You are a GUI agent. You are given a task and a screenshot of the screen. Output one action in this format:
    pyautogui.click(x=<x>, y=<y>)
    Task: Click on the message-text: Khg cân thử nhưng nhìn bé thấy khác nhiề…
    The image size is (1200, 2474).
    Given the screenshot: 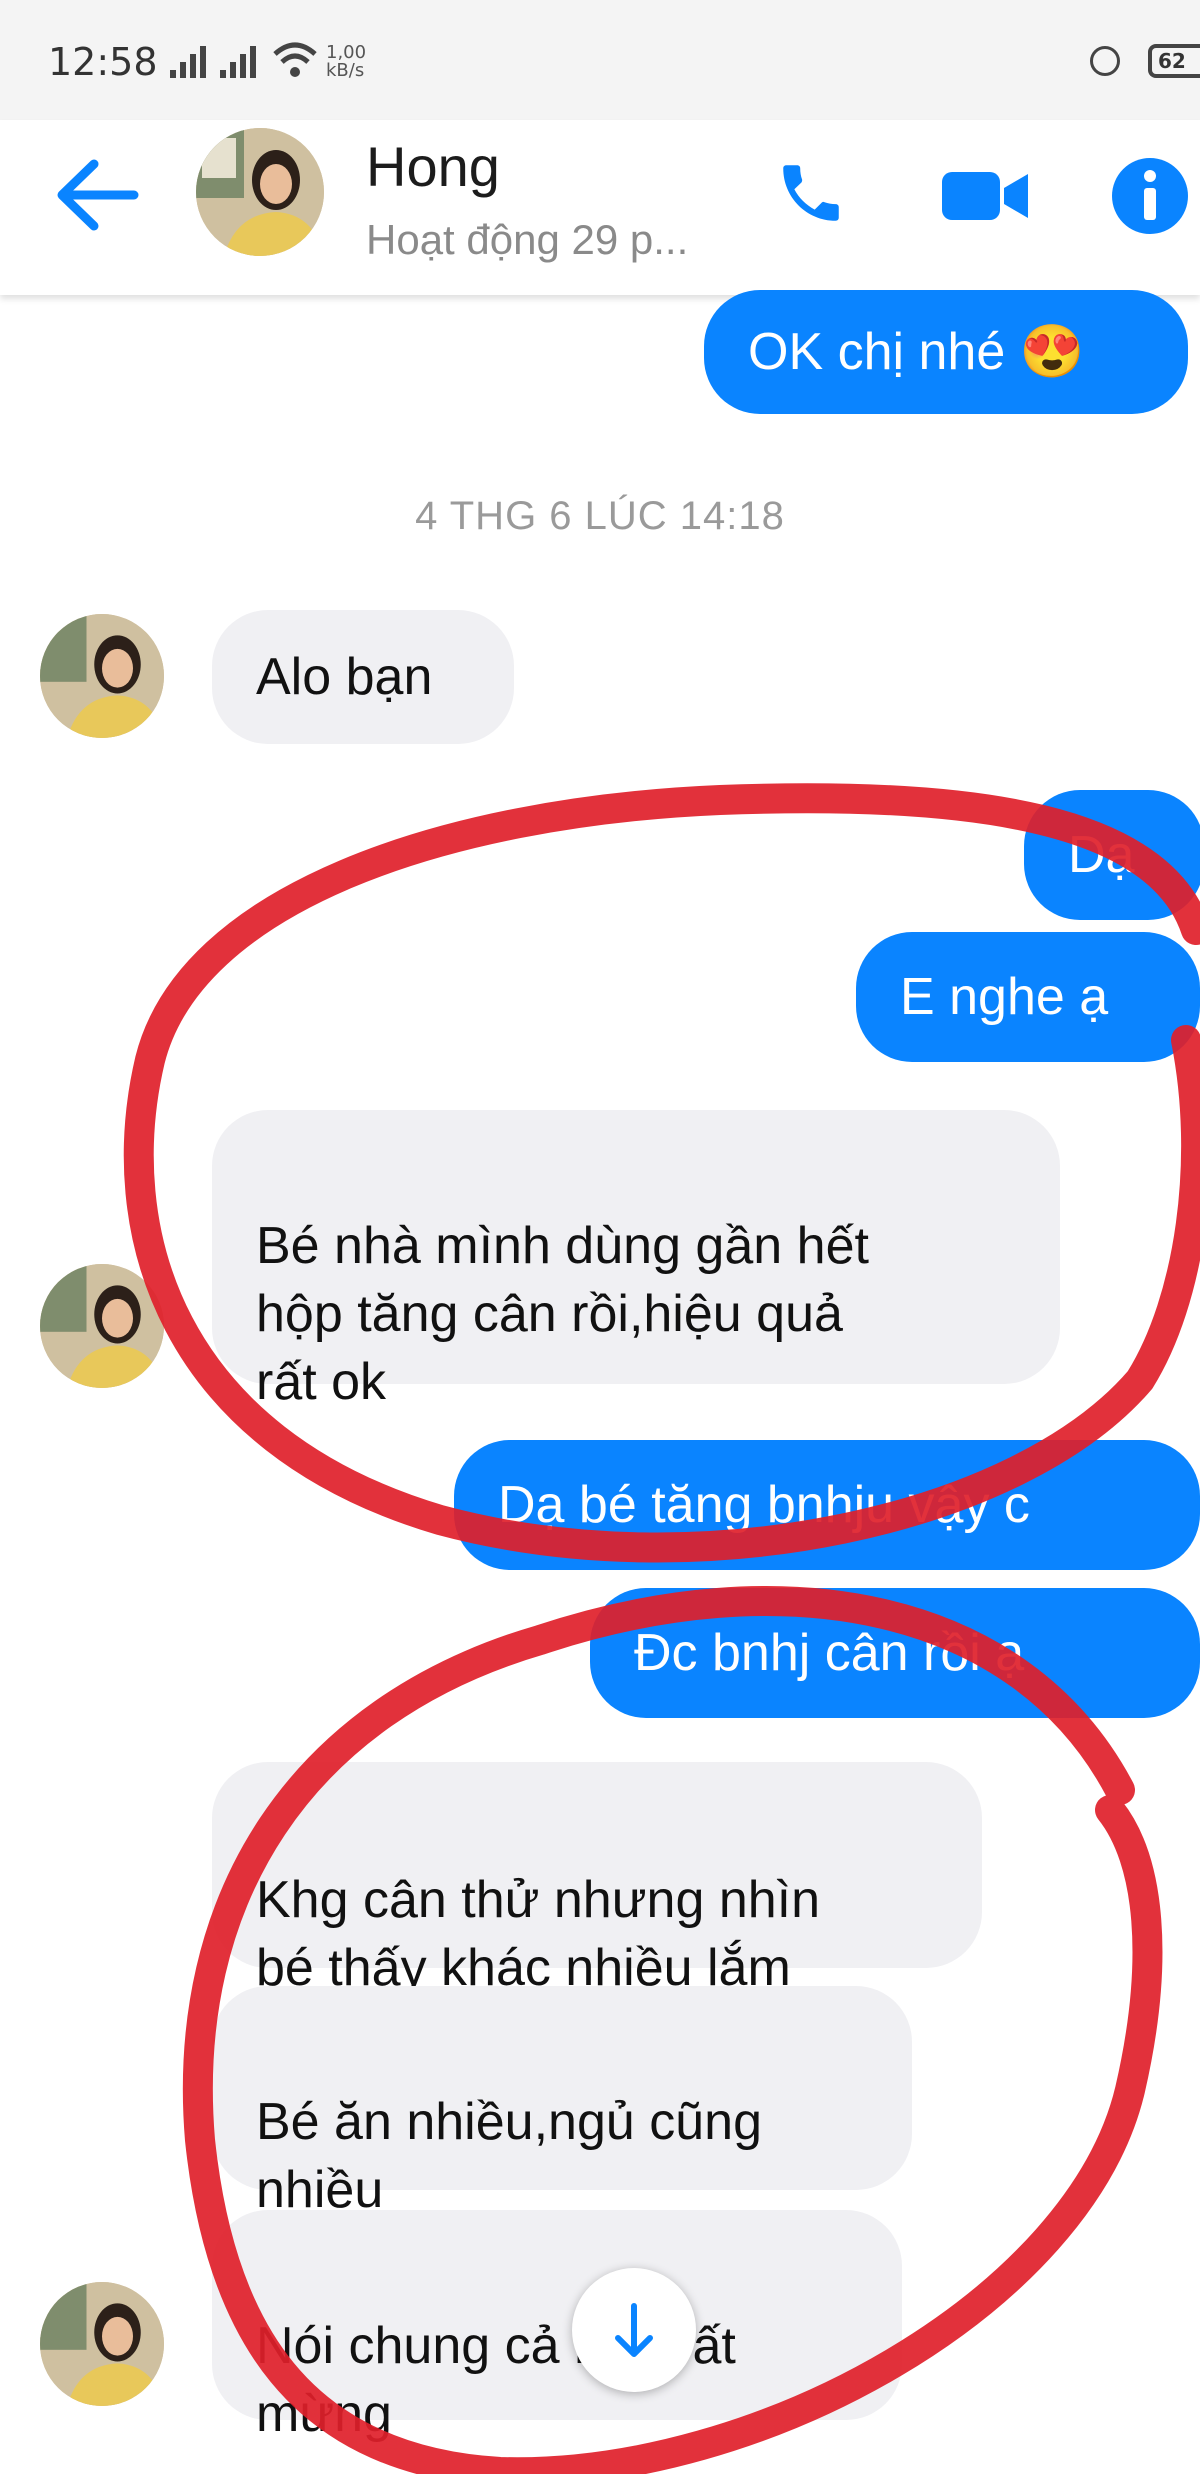 What is the action you would take?
    pyautogui.click(x=538, y=1934)
    